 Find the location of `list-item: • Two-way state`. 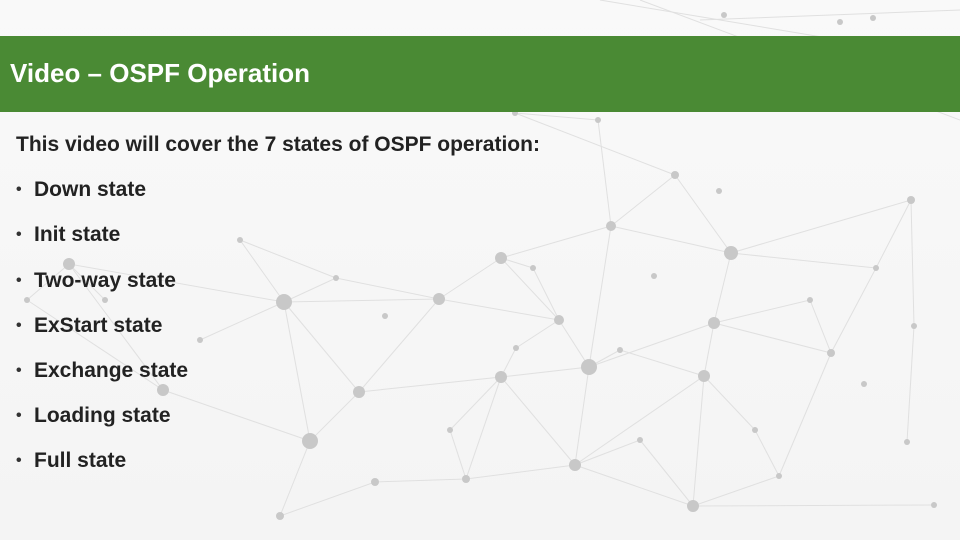

list-item: • Two-way state is located at coordinates (466, 281).